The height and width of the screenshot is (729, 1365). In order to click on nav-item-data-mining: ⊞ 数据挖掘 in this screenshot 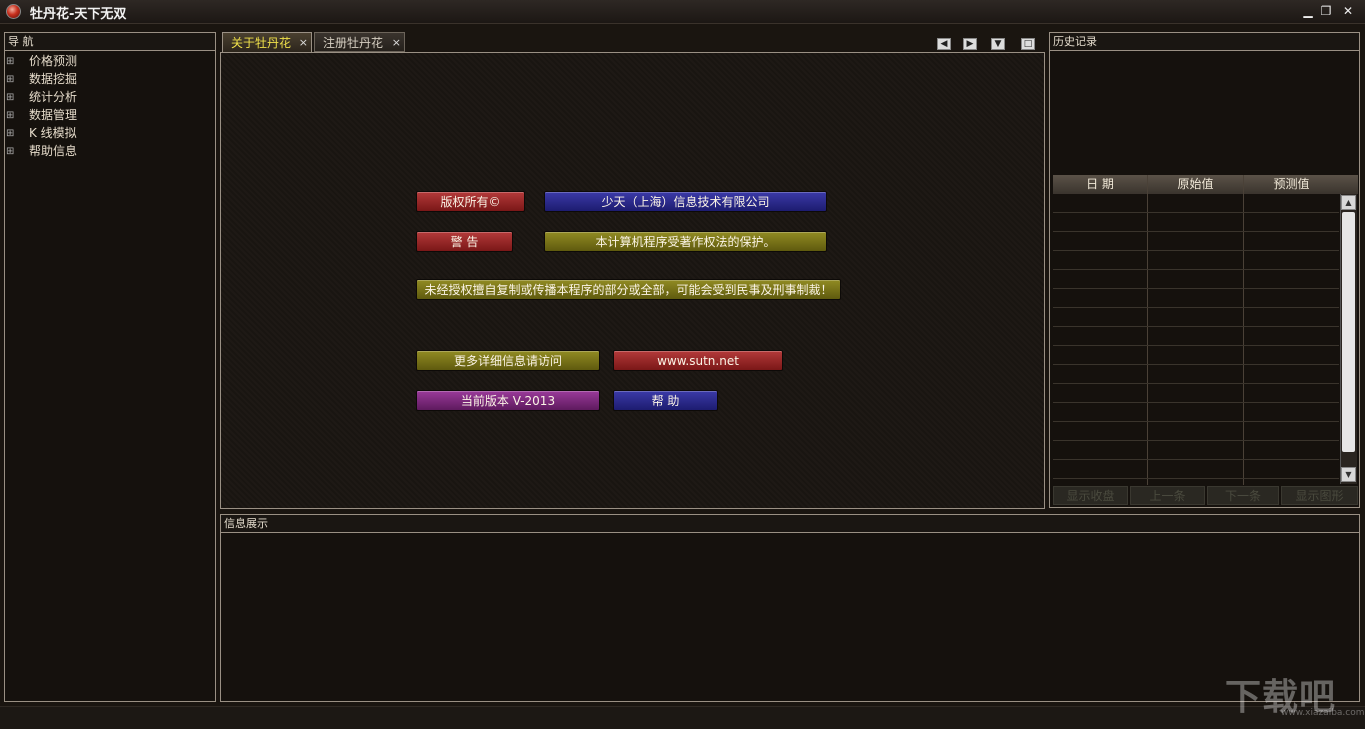, I will do `click(41, 79)`.